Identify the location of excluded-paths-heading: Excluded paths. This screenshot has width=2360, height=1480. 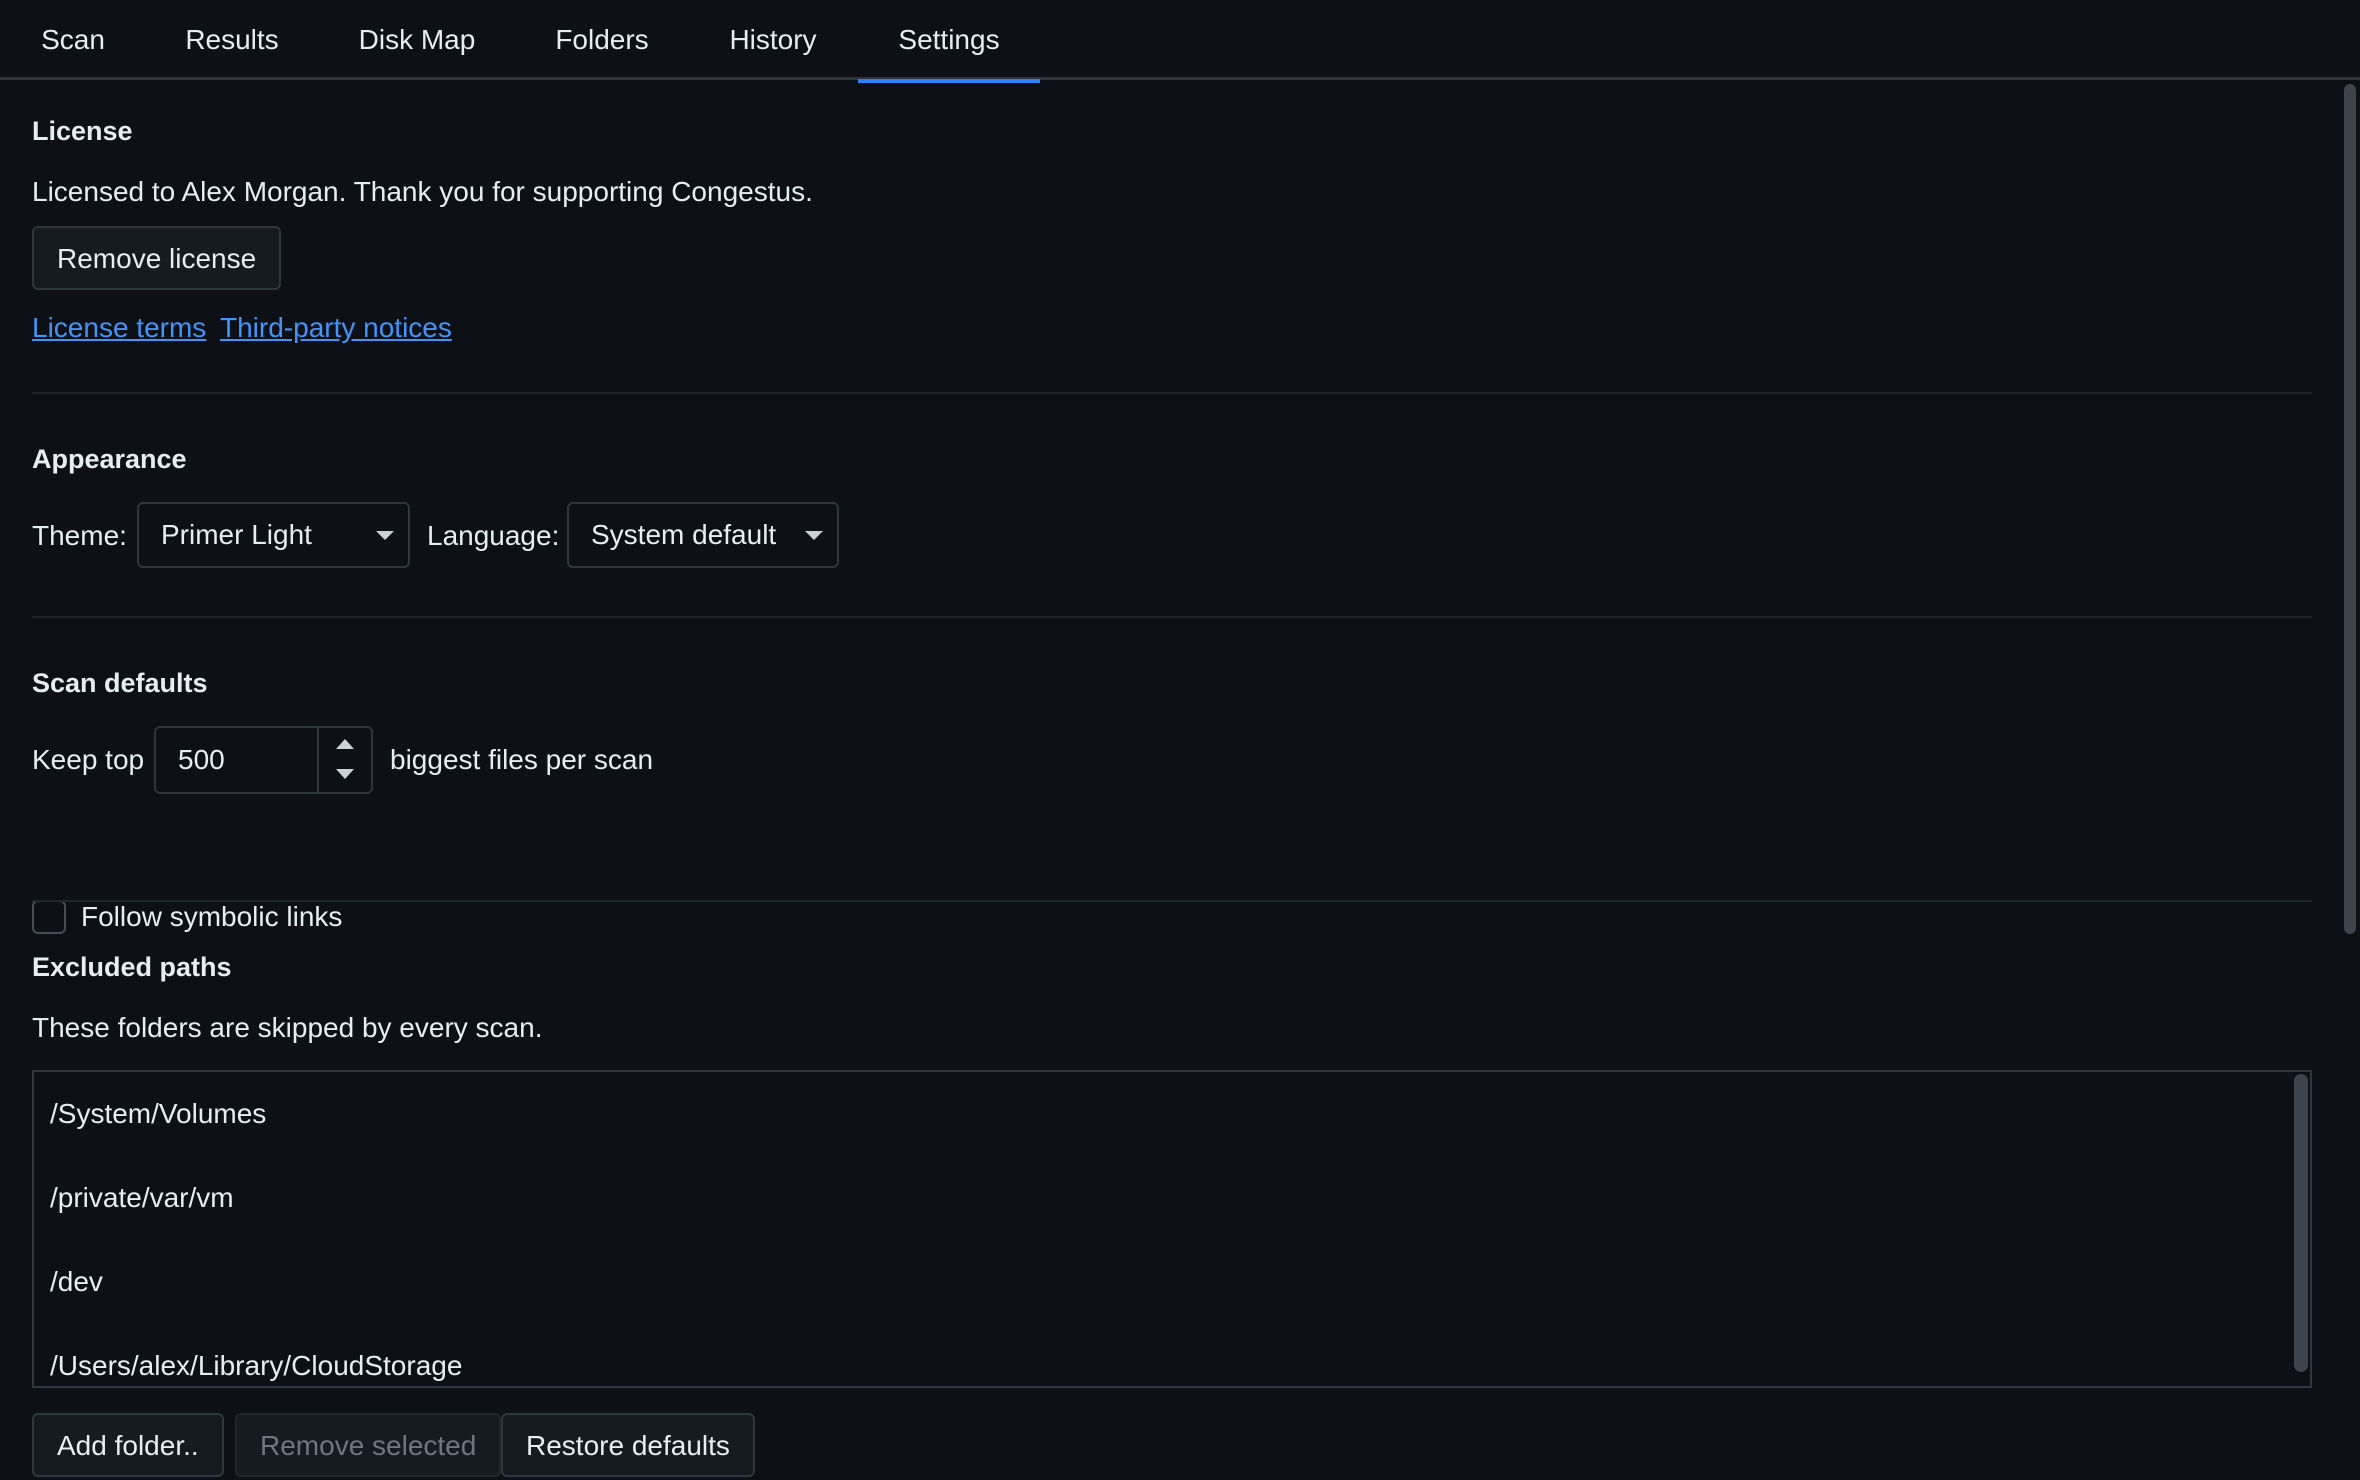
(132, 967).